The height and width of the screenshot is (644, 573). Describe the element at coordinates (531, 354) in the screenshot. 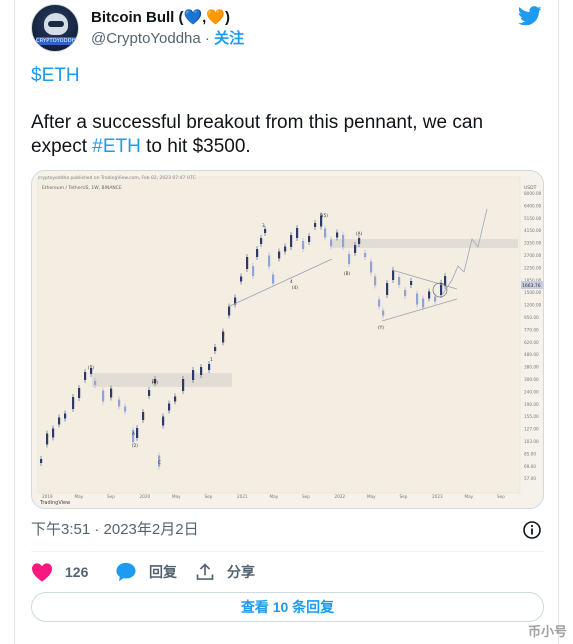

I see `y-tick-label: 480.00` at that location.